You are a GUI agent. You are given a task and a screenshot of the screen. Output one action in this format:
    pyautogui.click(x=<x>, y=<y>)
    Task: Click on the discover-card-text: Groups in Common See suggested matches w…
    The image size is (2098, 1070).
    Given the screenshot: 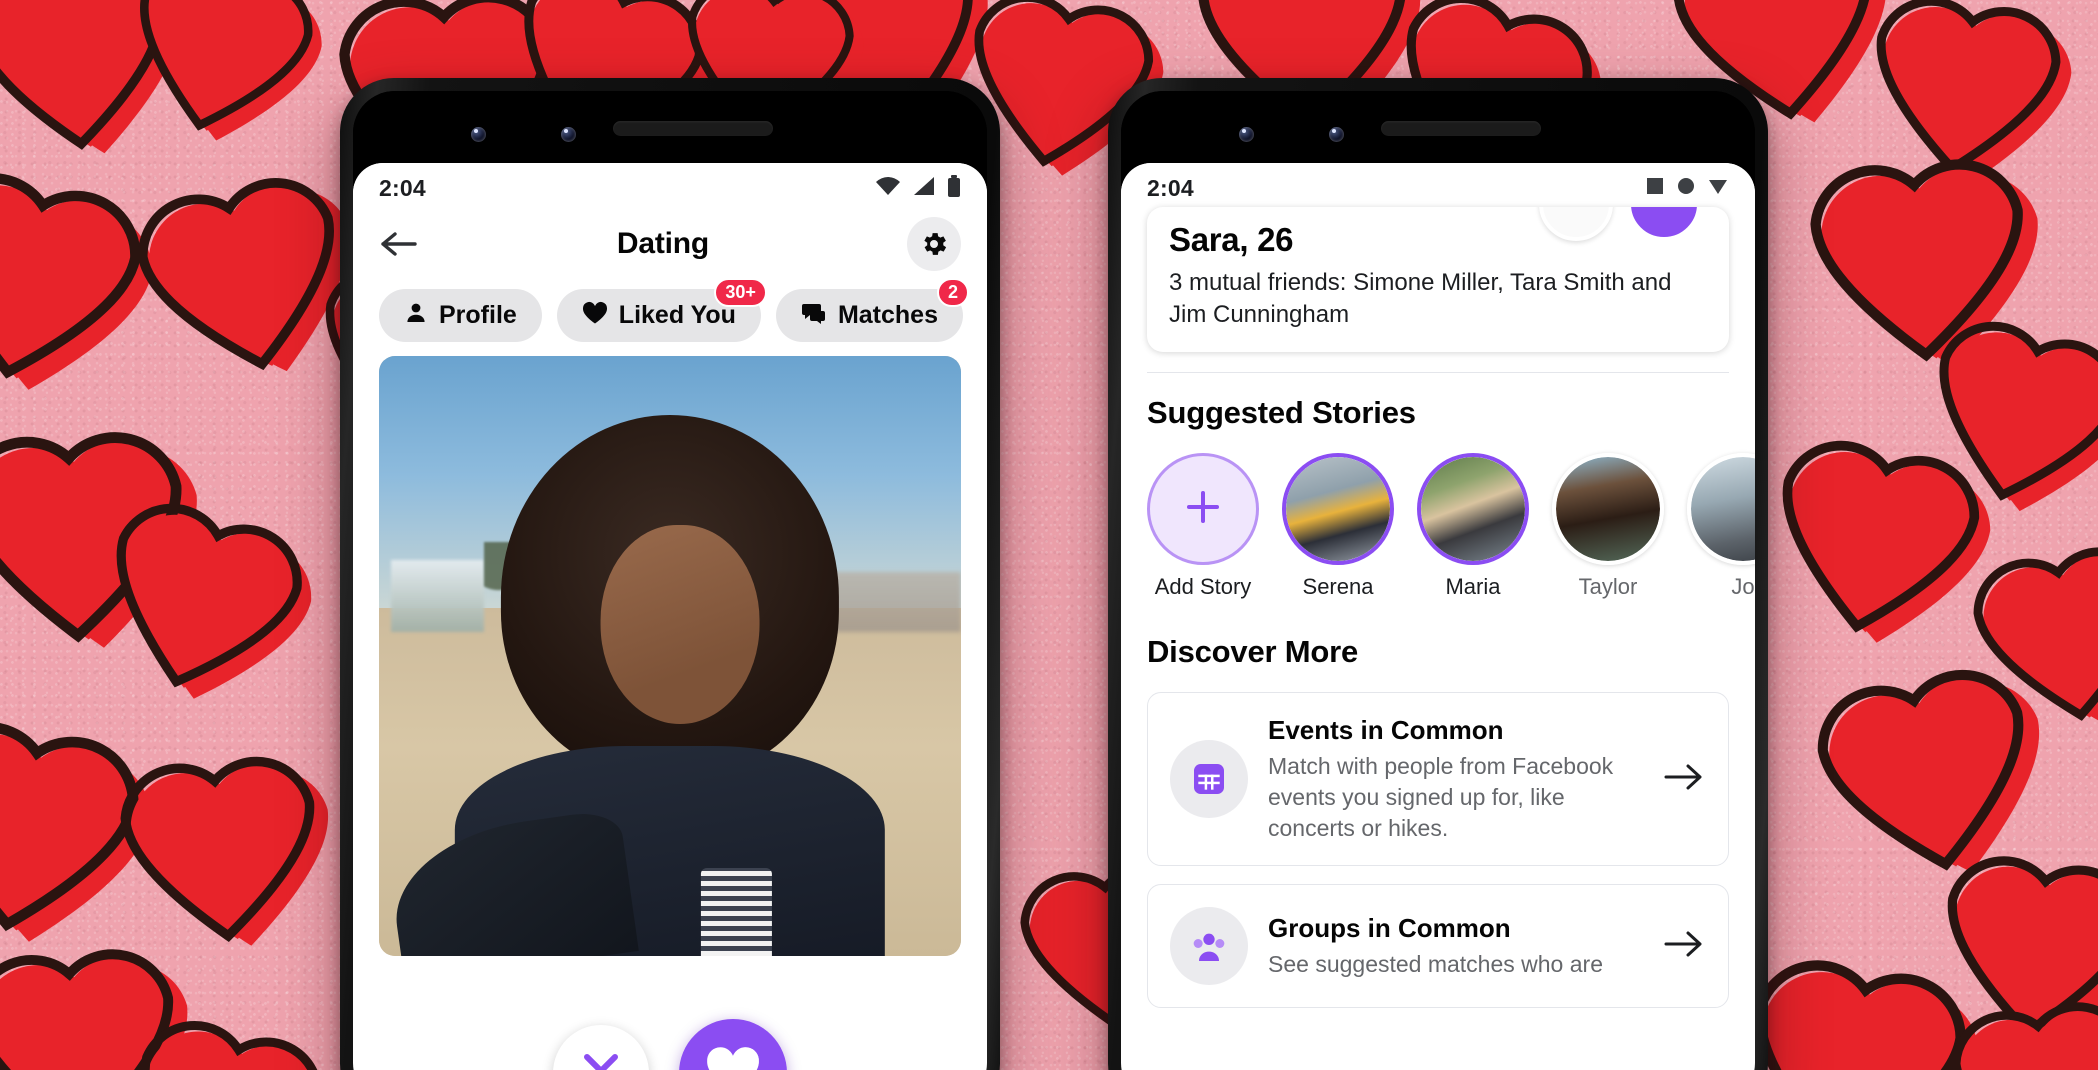 What is the action you would take?
    pyautogui.click(x=1455, y=946)
    